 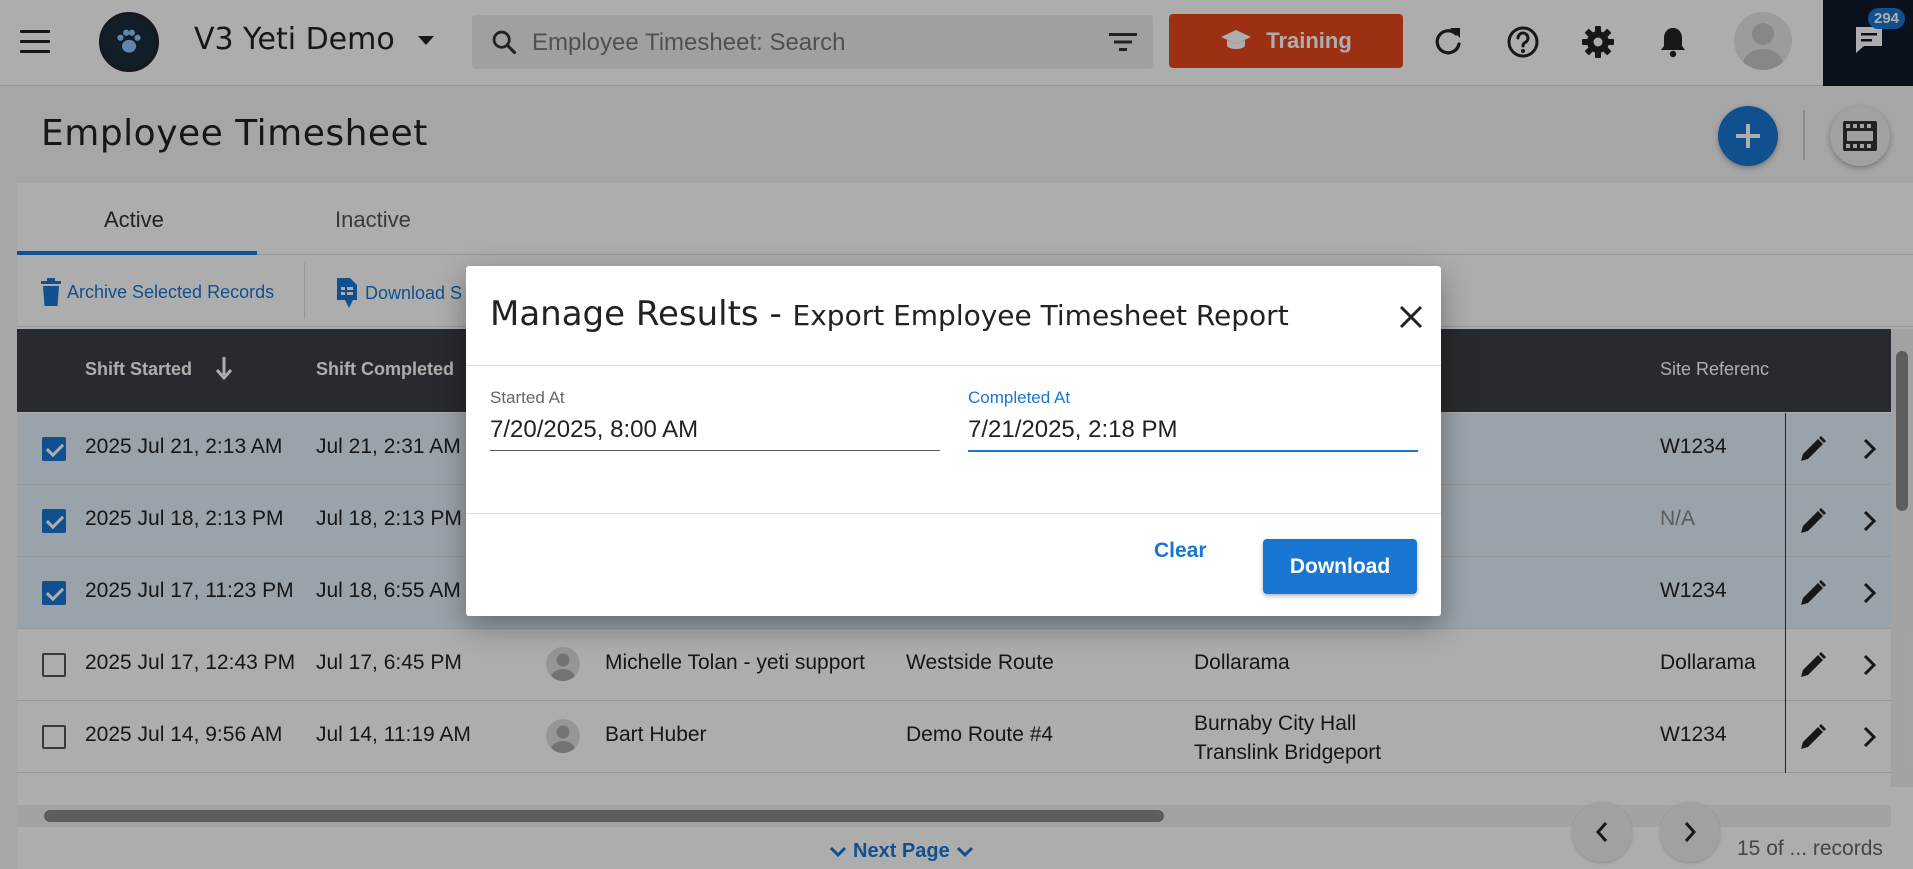 I want to click on completed-at-label: Completed At, so click(x=1019, y=397).